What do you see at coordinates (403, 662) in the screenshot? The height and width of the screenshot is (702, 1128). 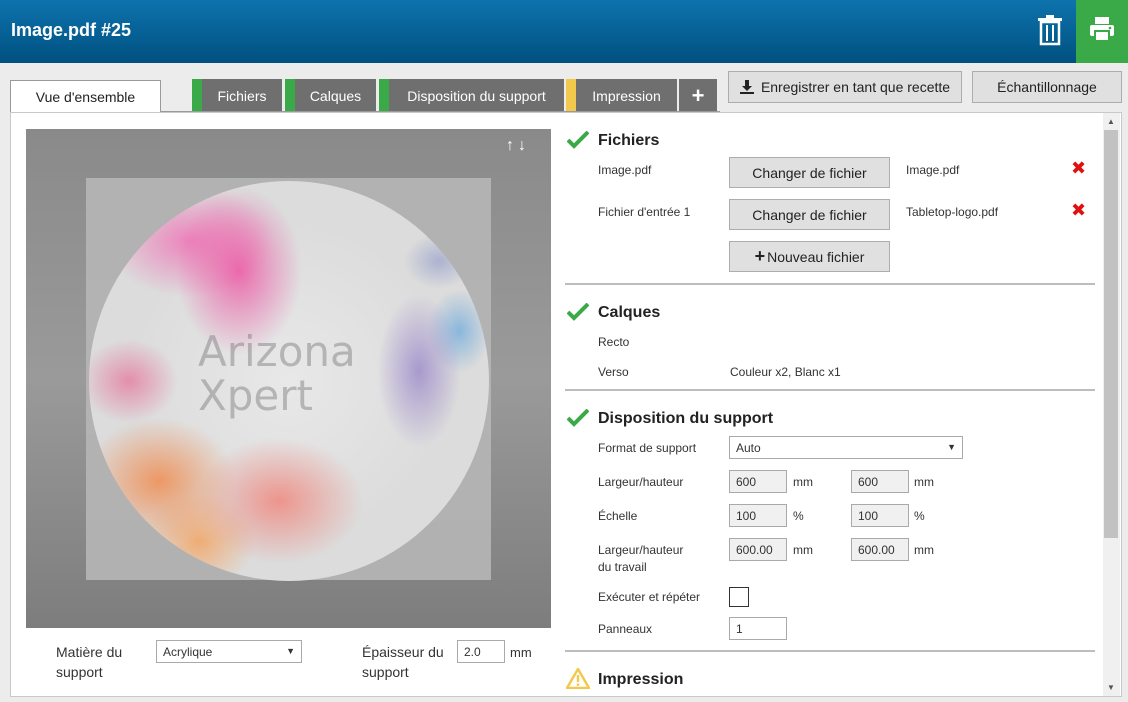 I see `thickness-label: Épaisseur du support` at bounding box center [403, 662].